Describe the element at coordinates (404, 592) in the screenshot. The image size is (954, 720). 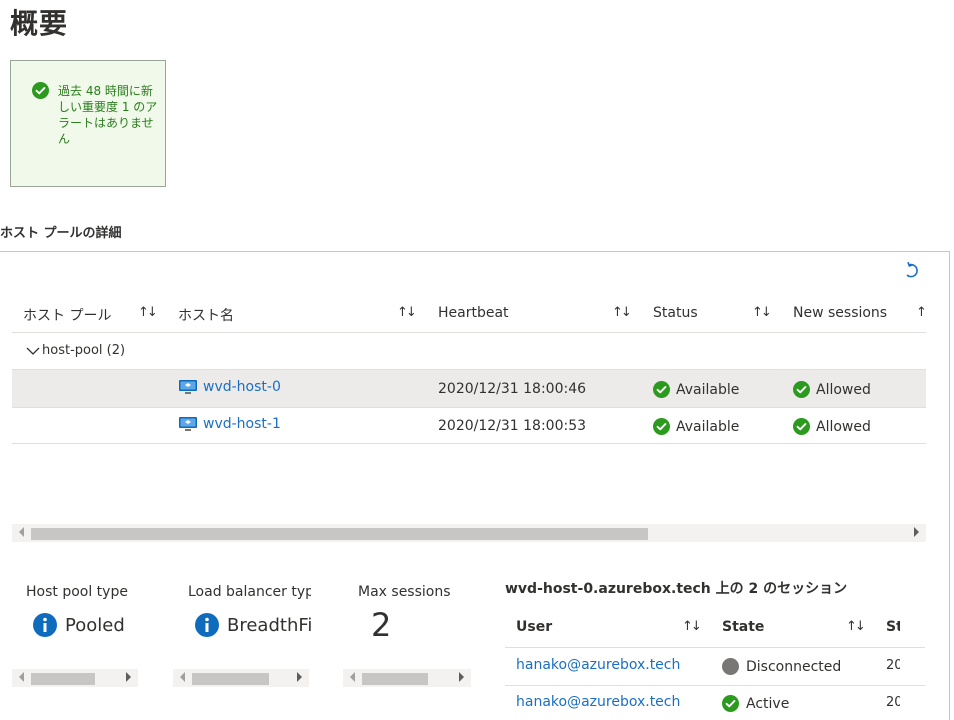
I see `max-sessions-label: Max sessions` at that location.